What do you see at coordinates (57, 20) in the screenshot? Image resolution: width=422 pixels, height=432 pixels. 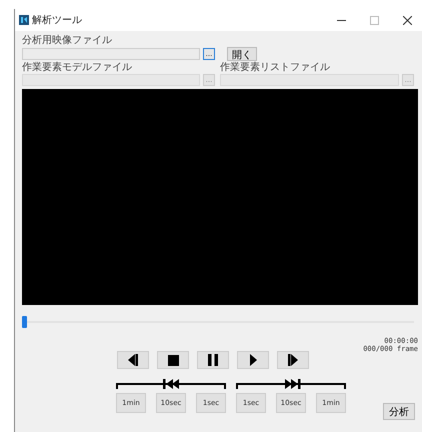 I see `window-title: 解析ツール` at bounding box center [57, 20].